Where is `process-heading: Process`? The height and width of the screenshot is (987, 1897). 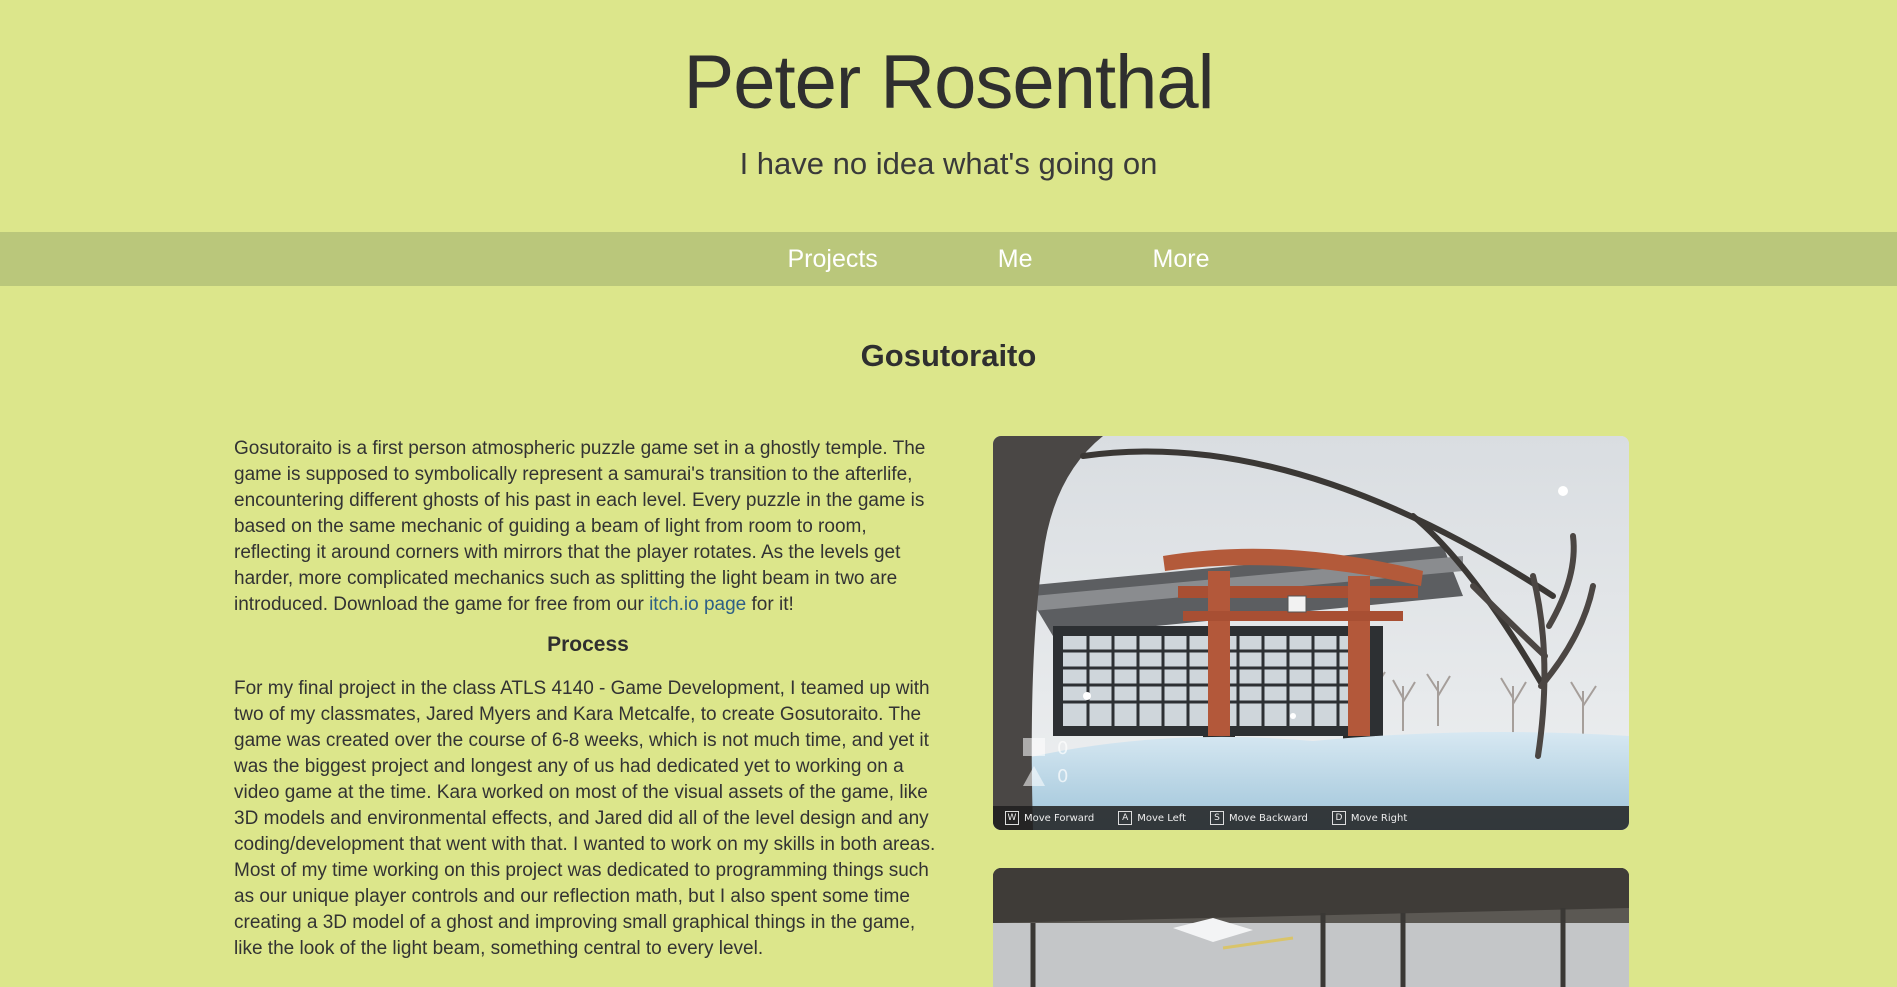 process-heading: Process is located at coordinates (588, 644).